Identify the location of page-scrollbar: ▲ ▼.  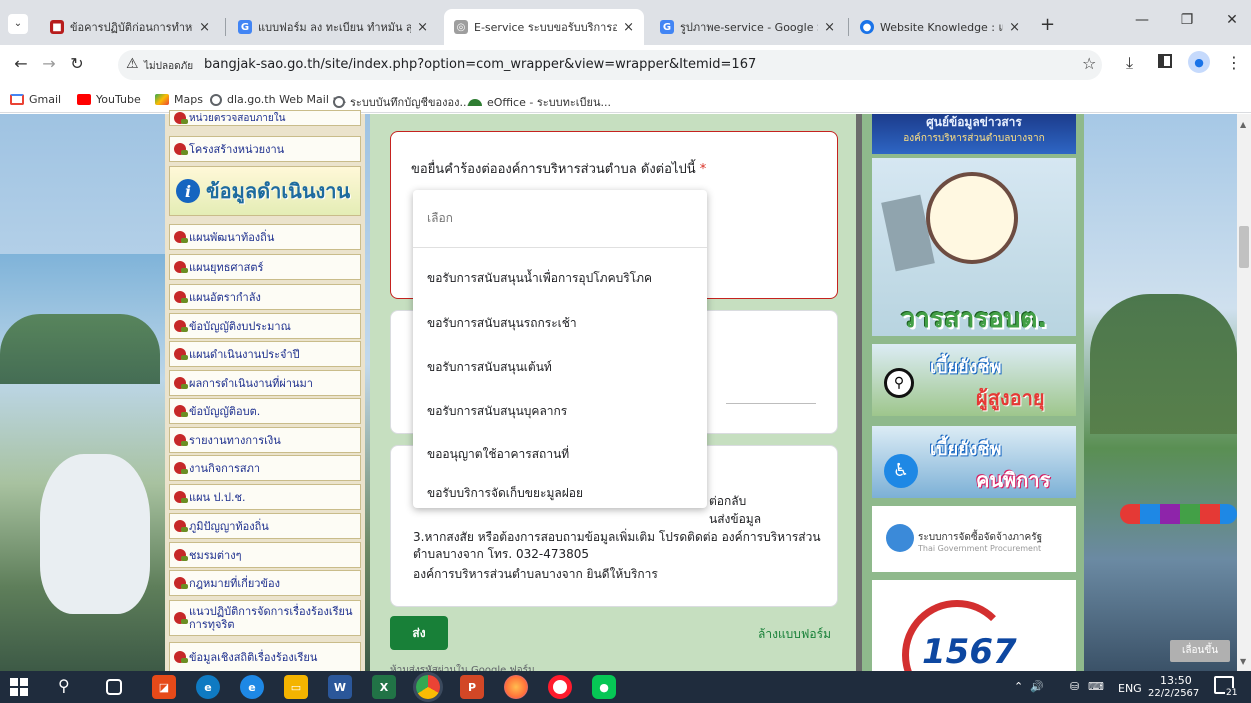
(1244, 392).